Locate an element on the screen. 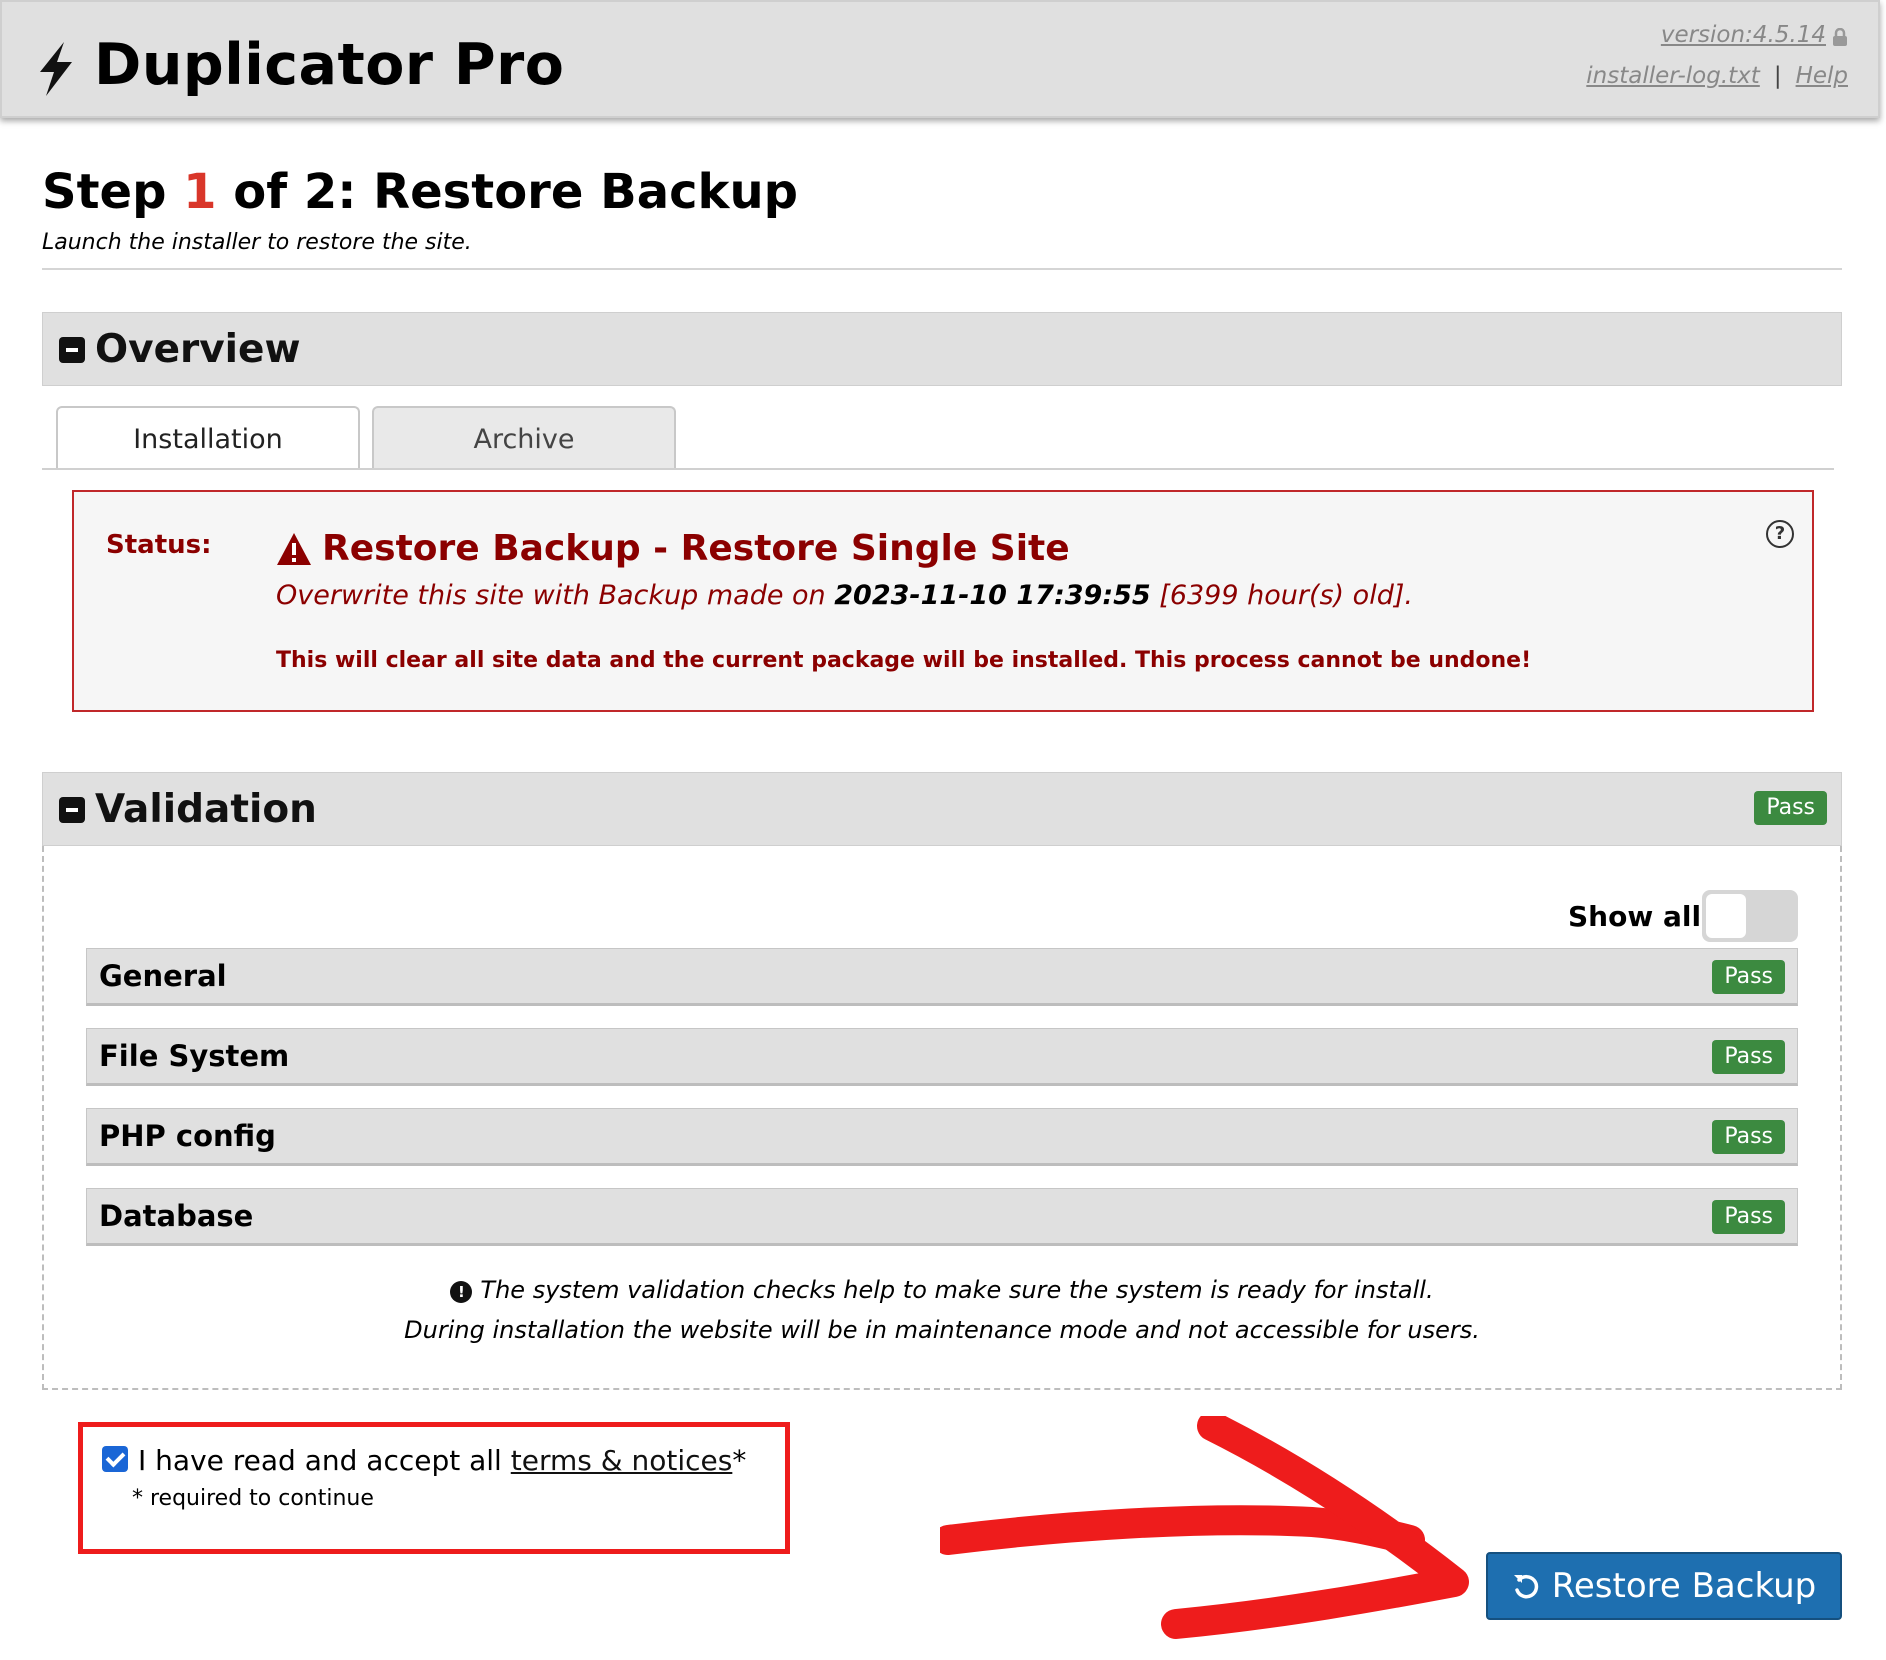  overview-title: Overview is located at coordinates (198, 349).